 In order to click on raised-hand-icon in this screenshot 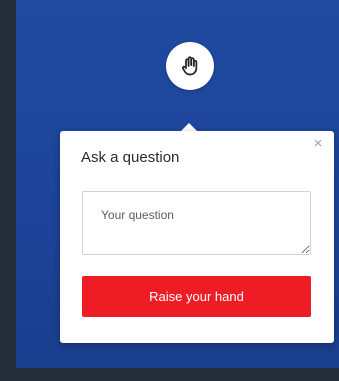, I will do `click(190, 66)`.